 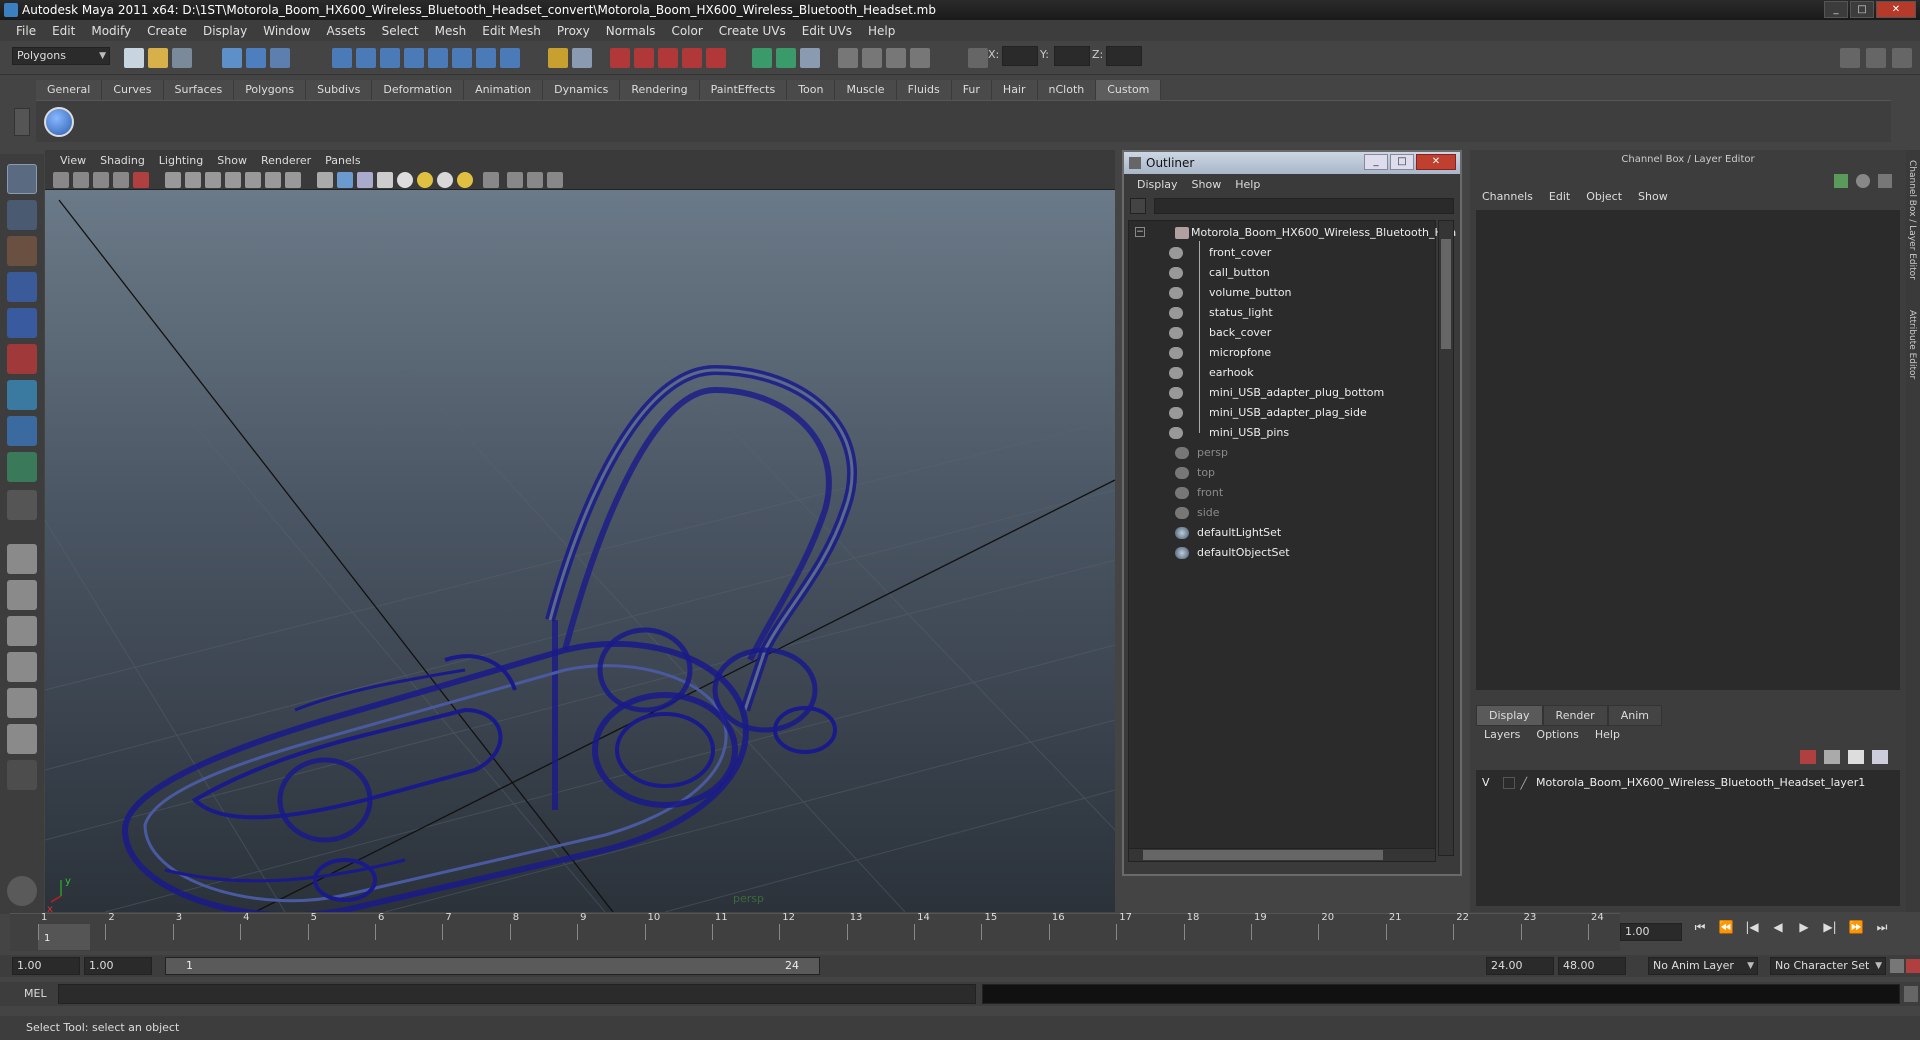 I want to click on cb-menu-show: Show, so click(x=1653, y=196).